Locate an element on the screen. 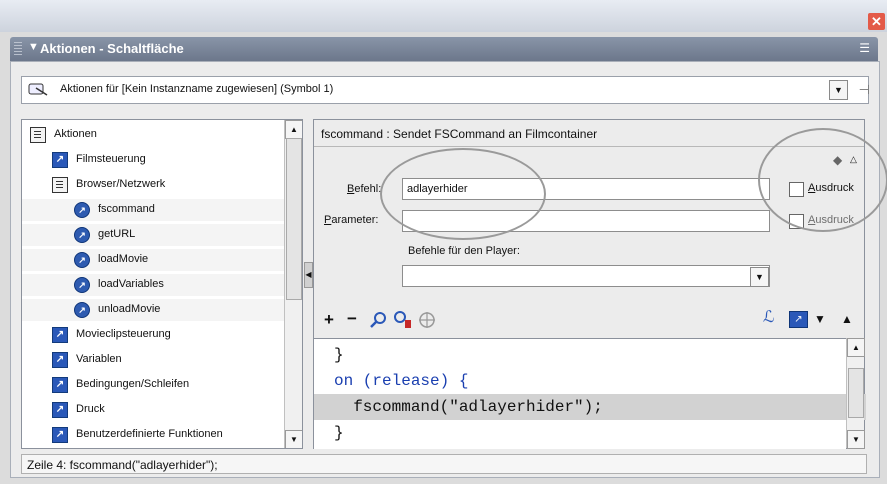  collapse-params-icon: △ is located at coordinates (853, 159).